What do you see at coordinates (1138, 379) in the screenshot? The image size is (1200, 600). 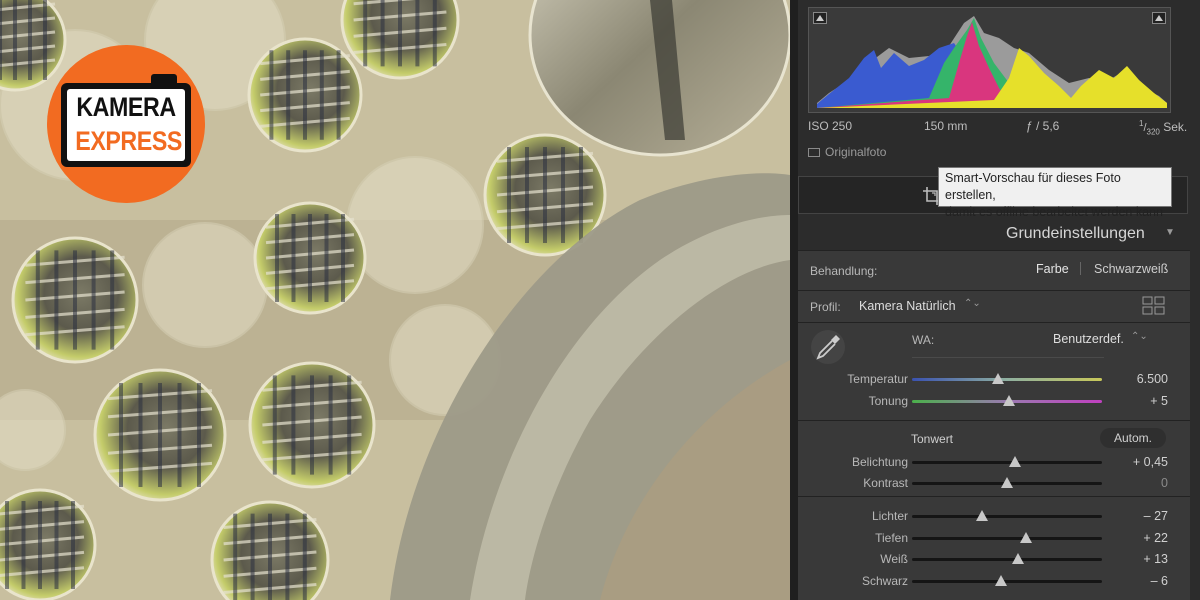 I see `slider-value-temperatur: 6.500` at bounding box center [1138, 379].